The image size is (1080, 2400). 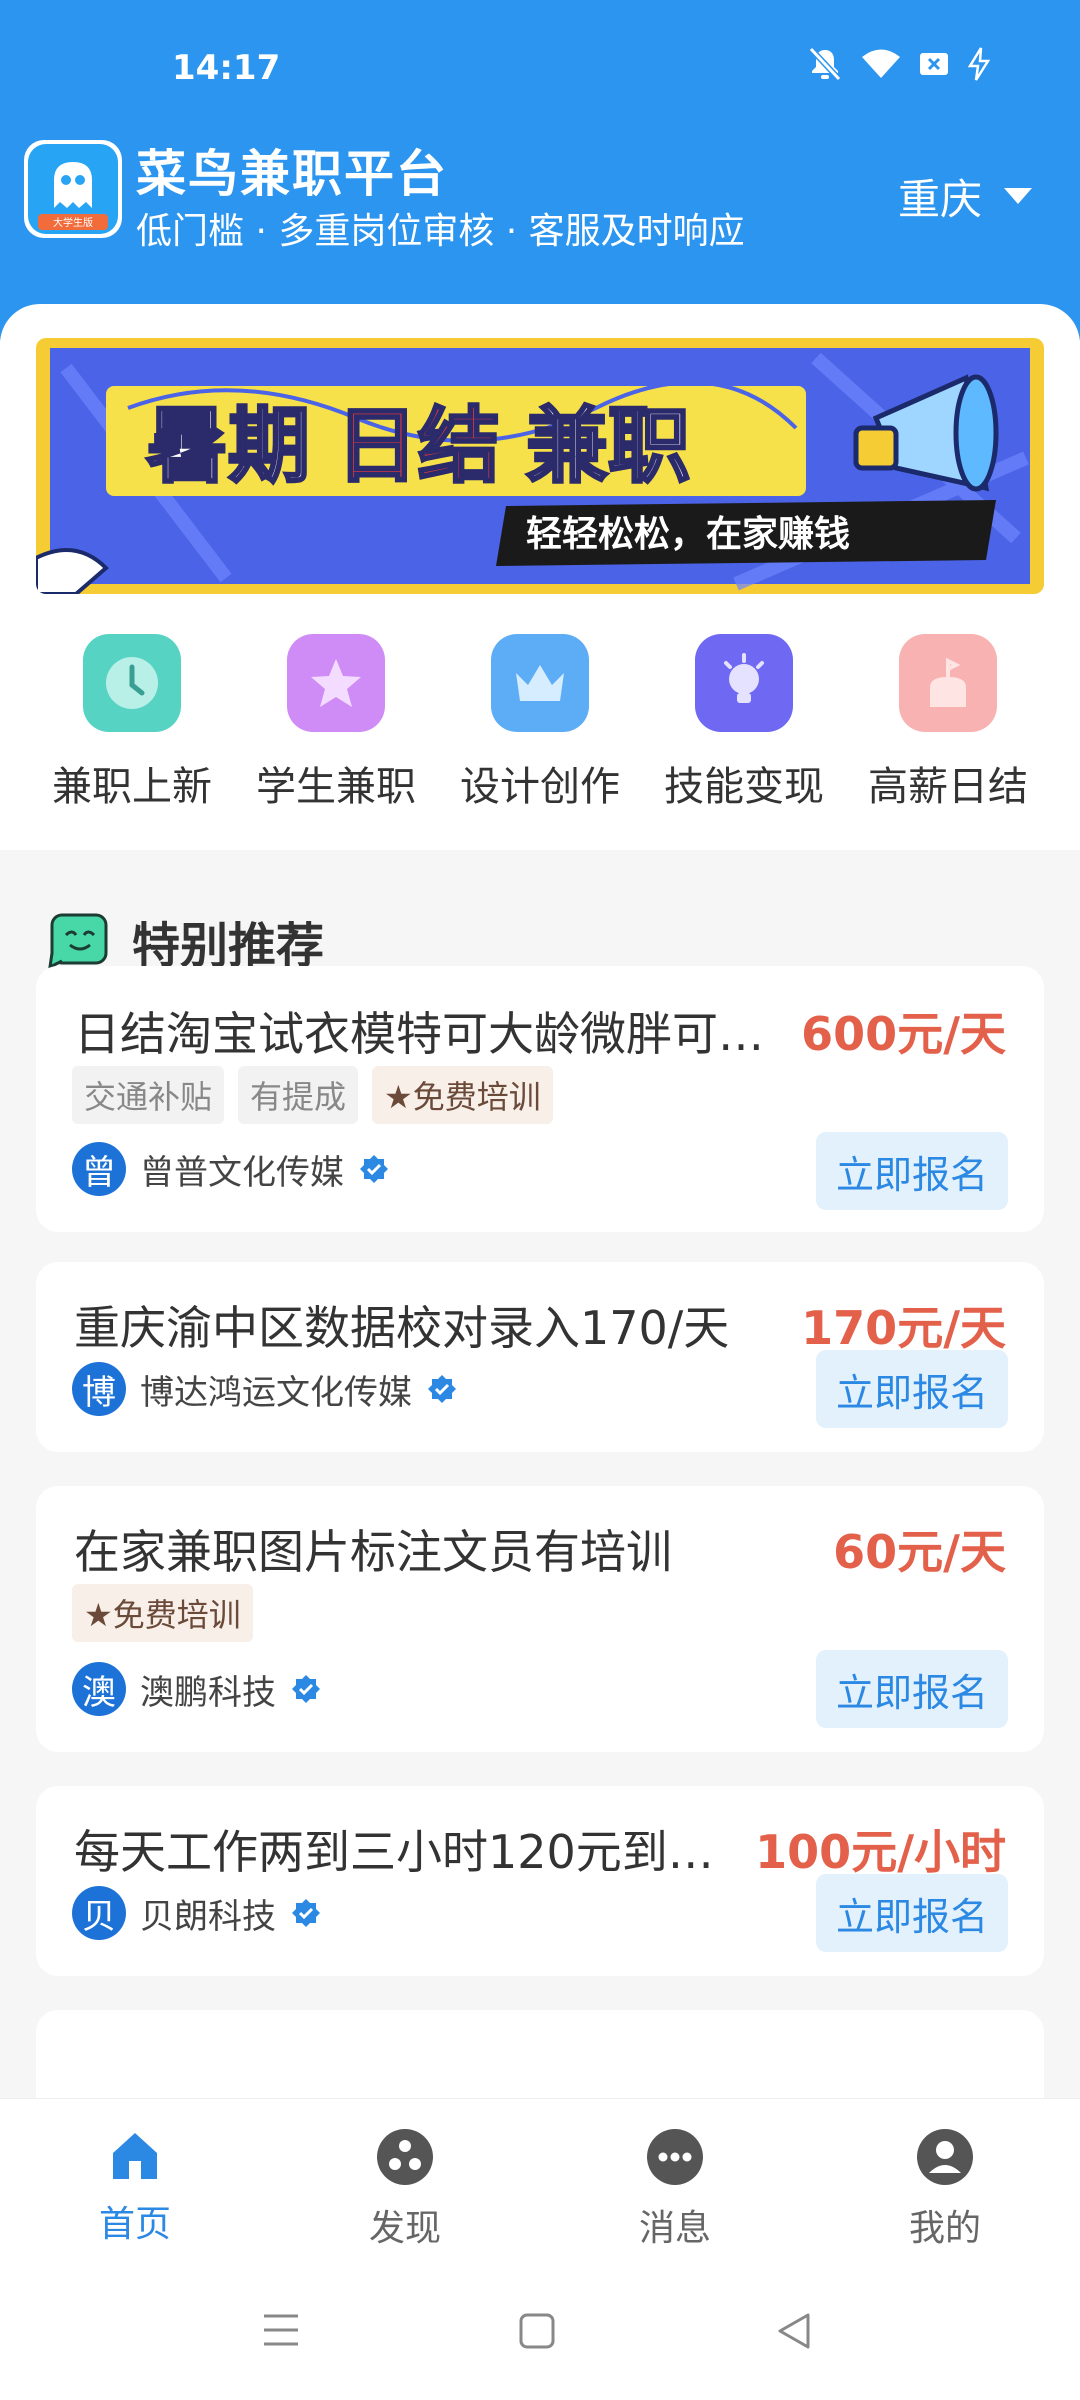 I want to click on company-avatar: 贝, so click(x=99, y=1913).